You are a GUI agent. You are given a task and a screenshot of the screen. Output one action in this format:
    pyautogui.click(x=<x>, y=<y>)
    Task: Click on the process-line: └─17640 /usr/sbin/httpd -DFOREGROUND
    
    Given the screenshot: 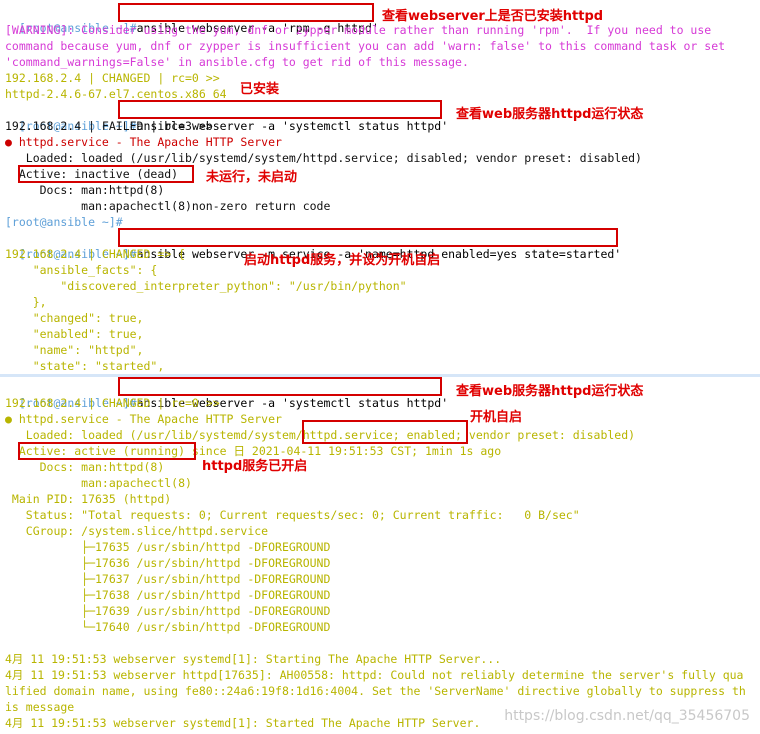 What is the action you would take?
    pyautogui.click(x=168, y=627)
    